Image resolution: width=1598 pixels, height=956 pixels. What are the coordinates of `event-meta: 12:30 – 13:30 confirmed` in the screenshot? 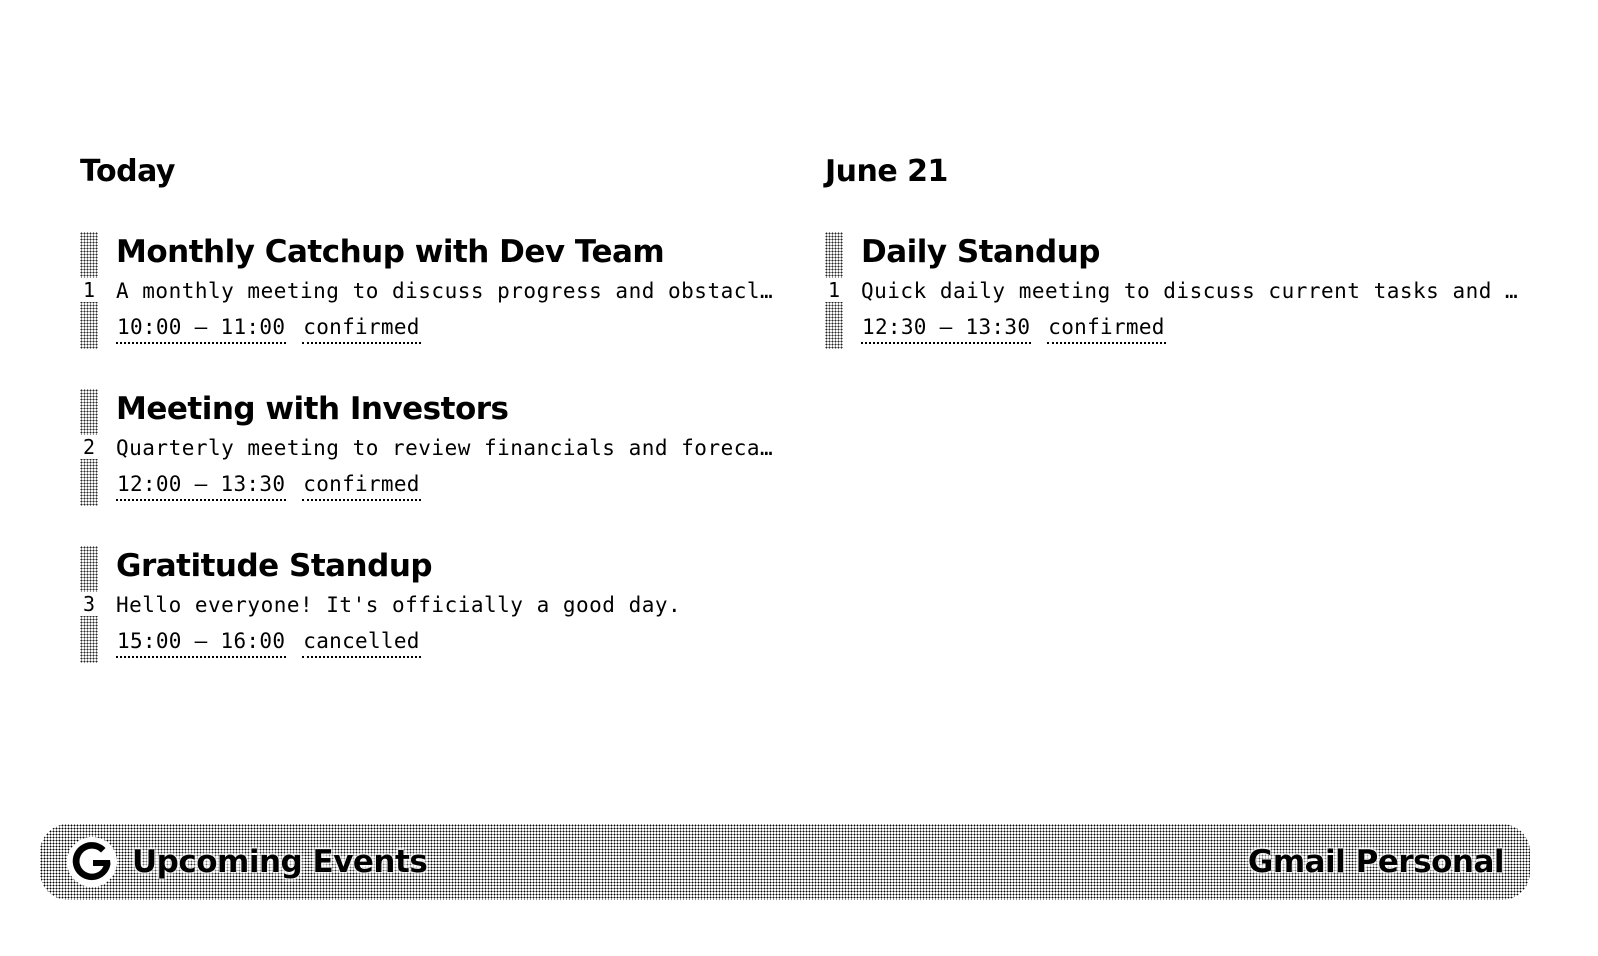 It's located at (1193, 329).